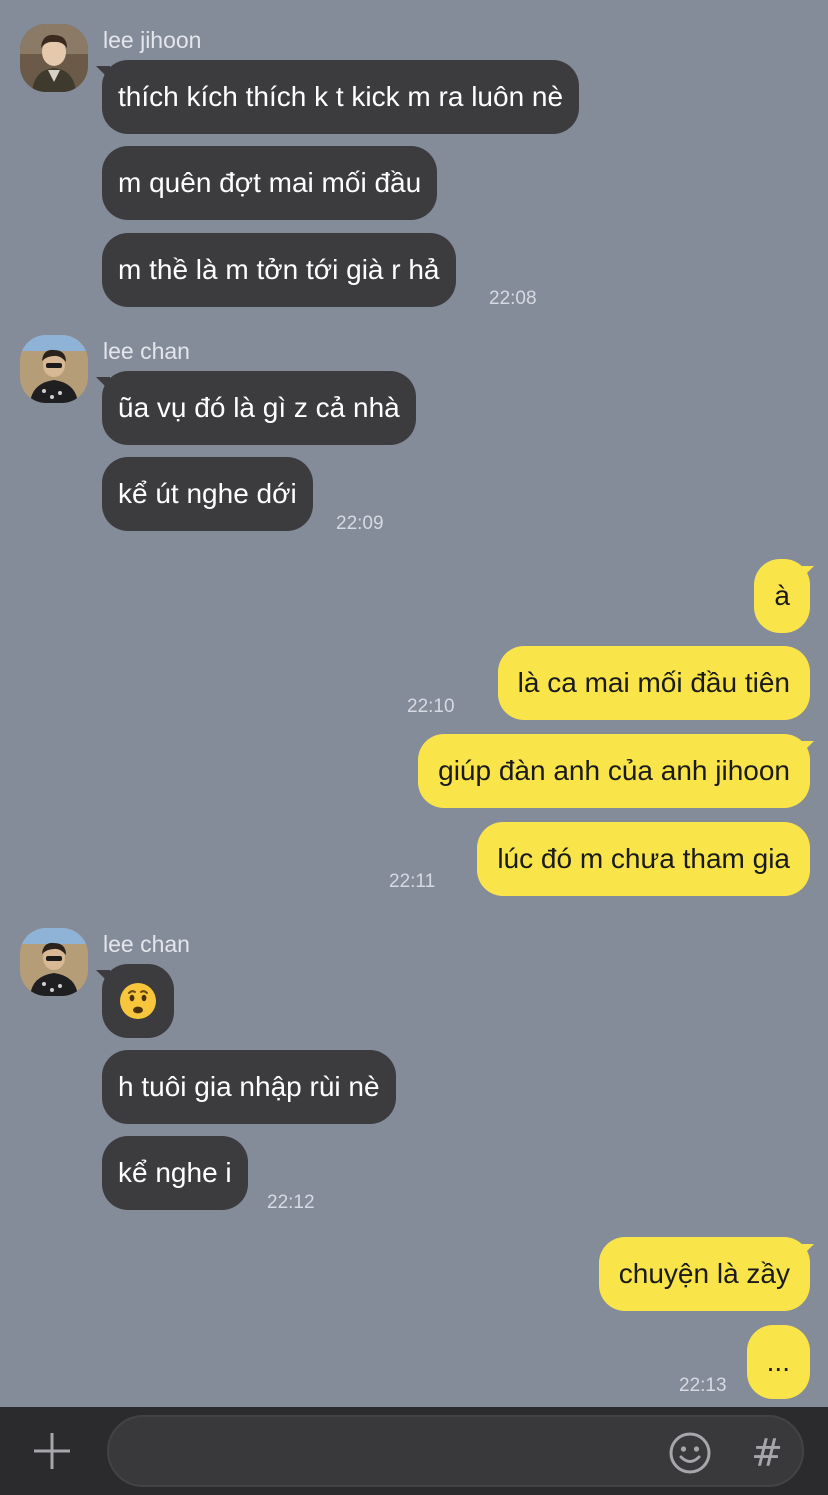 This screenshot has width=828, height=1495. What do you see at coordinates (259, 408) in the screenshot?
I see `incoming-message: ũa vụ đó là gì z cả nhà` at bounding box center [259, 408].